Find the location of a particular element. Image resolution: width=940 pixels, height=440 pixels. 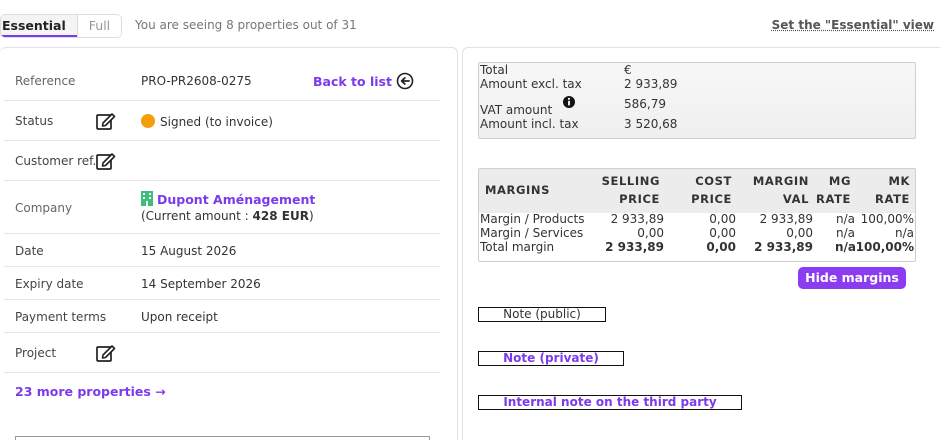

field-label-expiry-date: Expiry date is located at coordinates (49, 284).